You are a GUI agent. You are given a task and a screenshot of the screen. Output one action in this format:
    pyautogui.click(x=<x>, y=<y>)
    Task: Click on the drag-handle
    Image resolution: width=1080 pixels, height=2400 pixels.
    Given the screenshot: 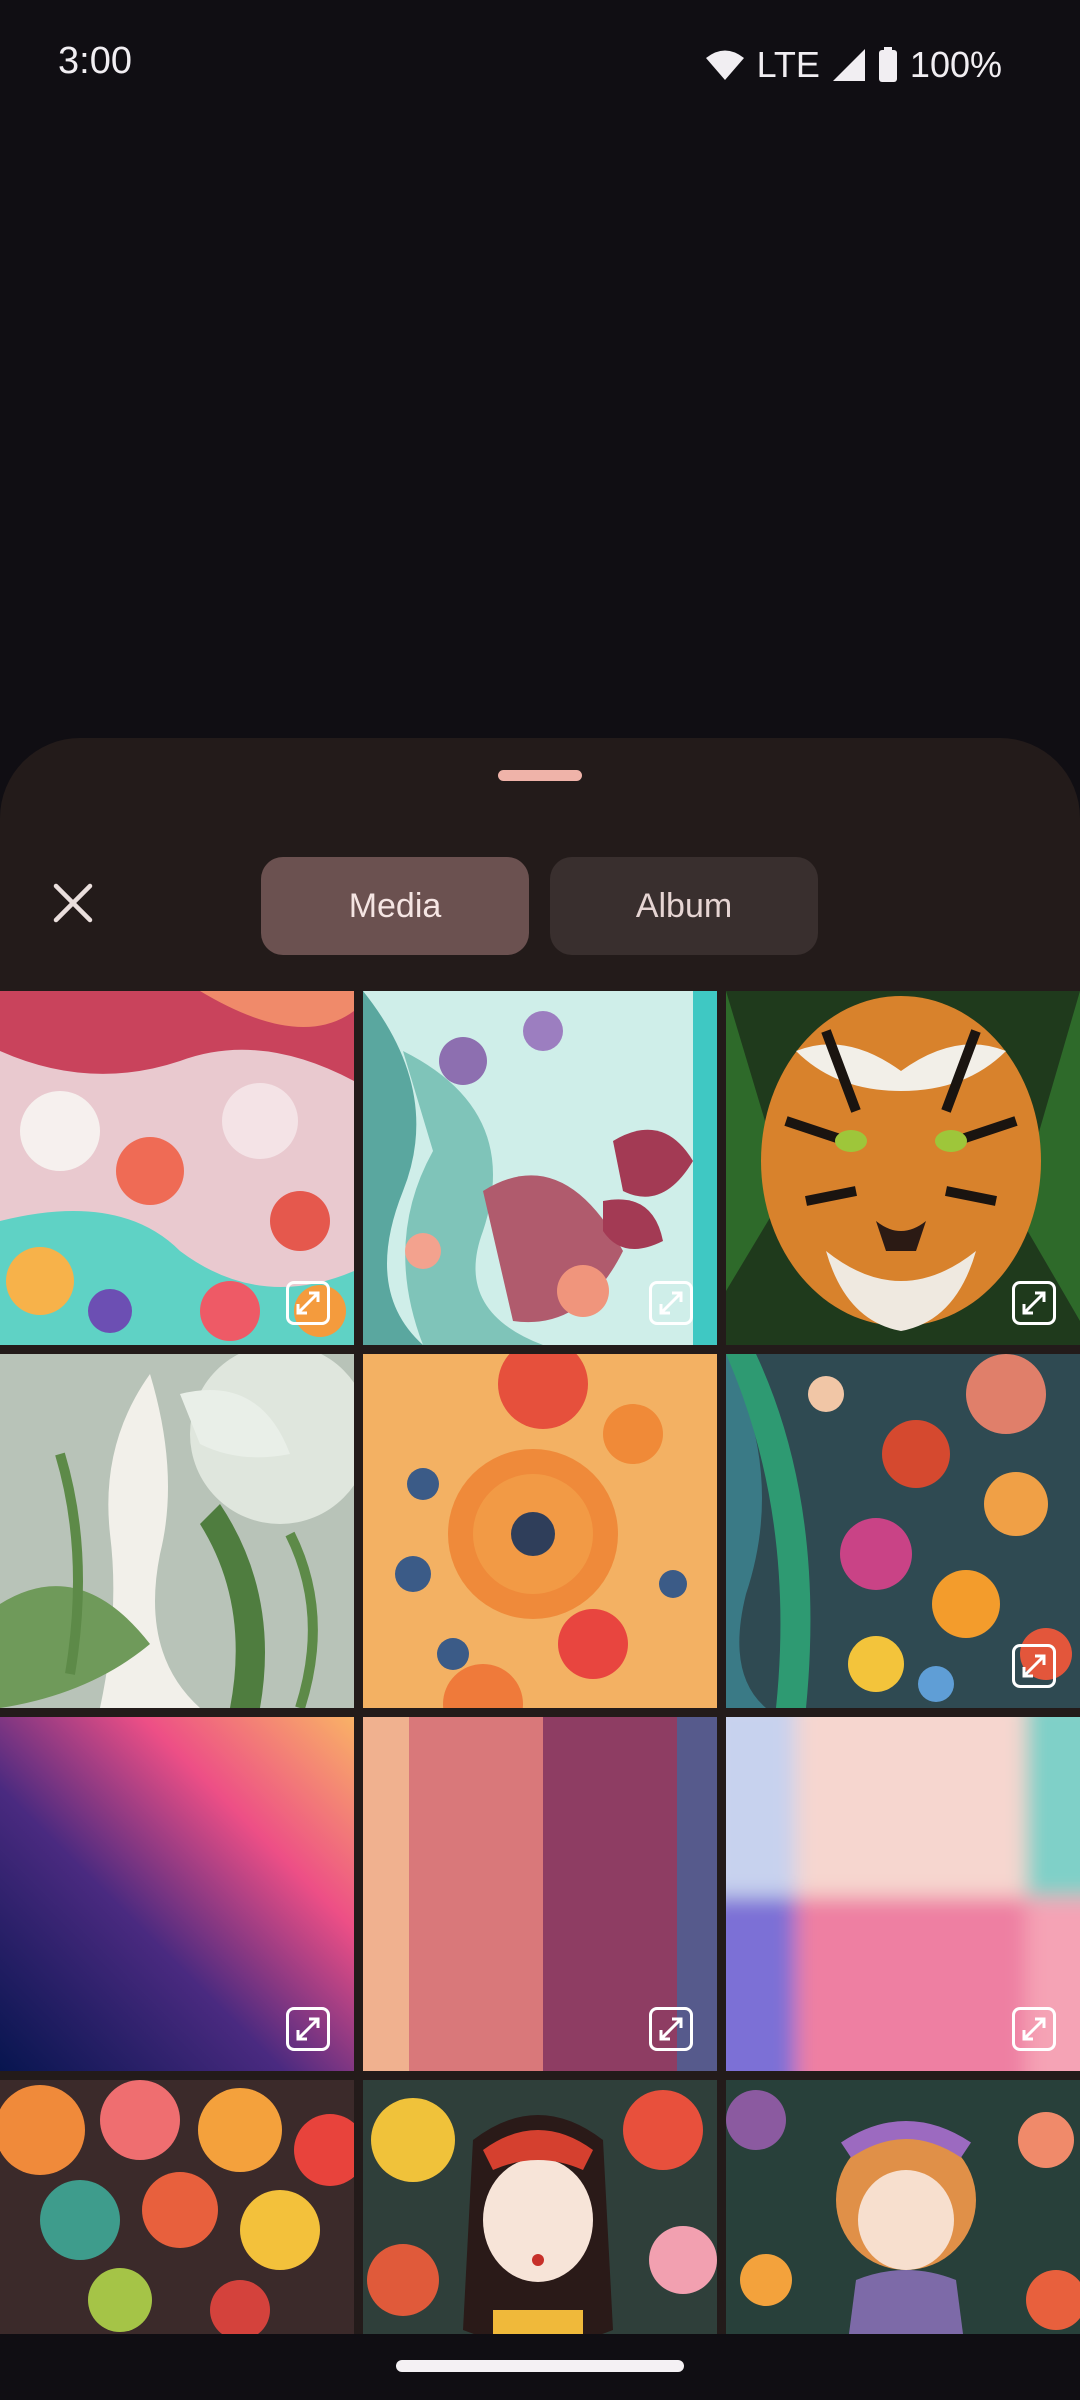 What is the action you would take?
    pyautogui.click(x=540, y=775)
    